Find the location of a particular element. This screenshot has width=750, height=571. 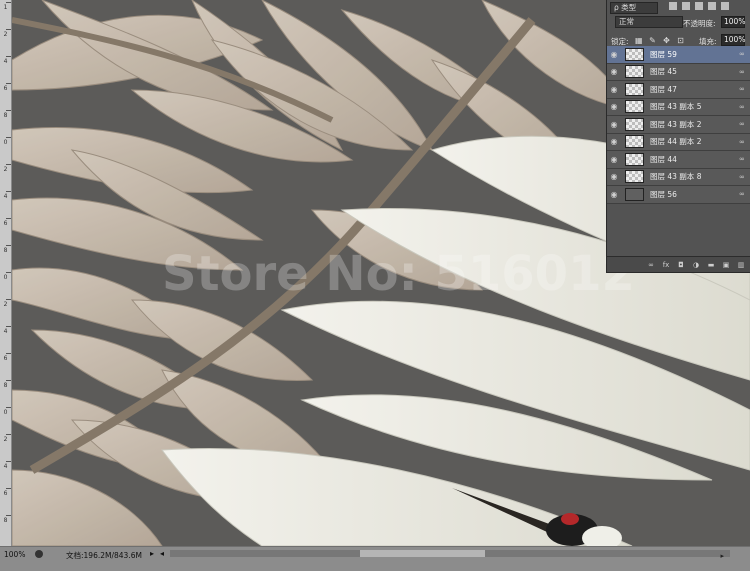

layer-name: 图层 44 is located at coordinates (694, 159).